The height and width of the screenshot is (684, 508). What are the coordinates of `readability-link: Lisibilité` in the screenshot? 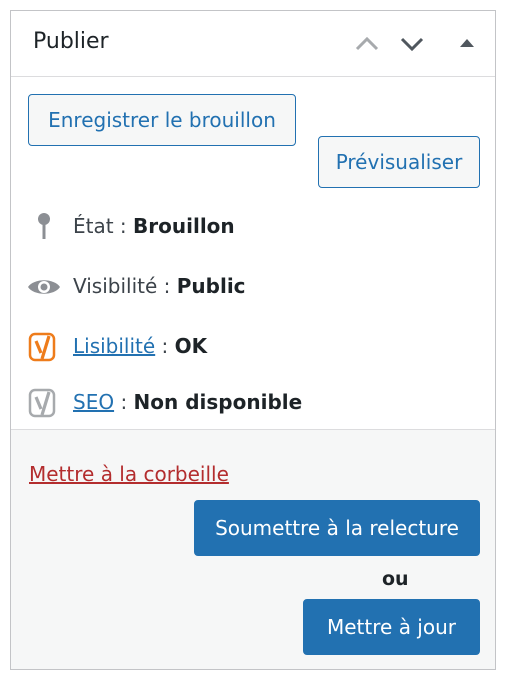 It's located at (114, 346).